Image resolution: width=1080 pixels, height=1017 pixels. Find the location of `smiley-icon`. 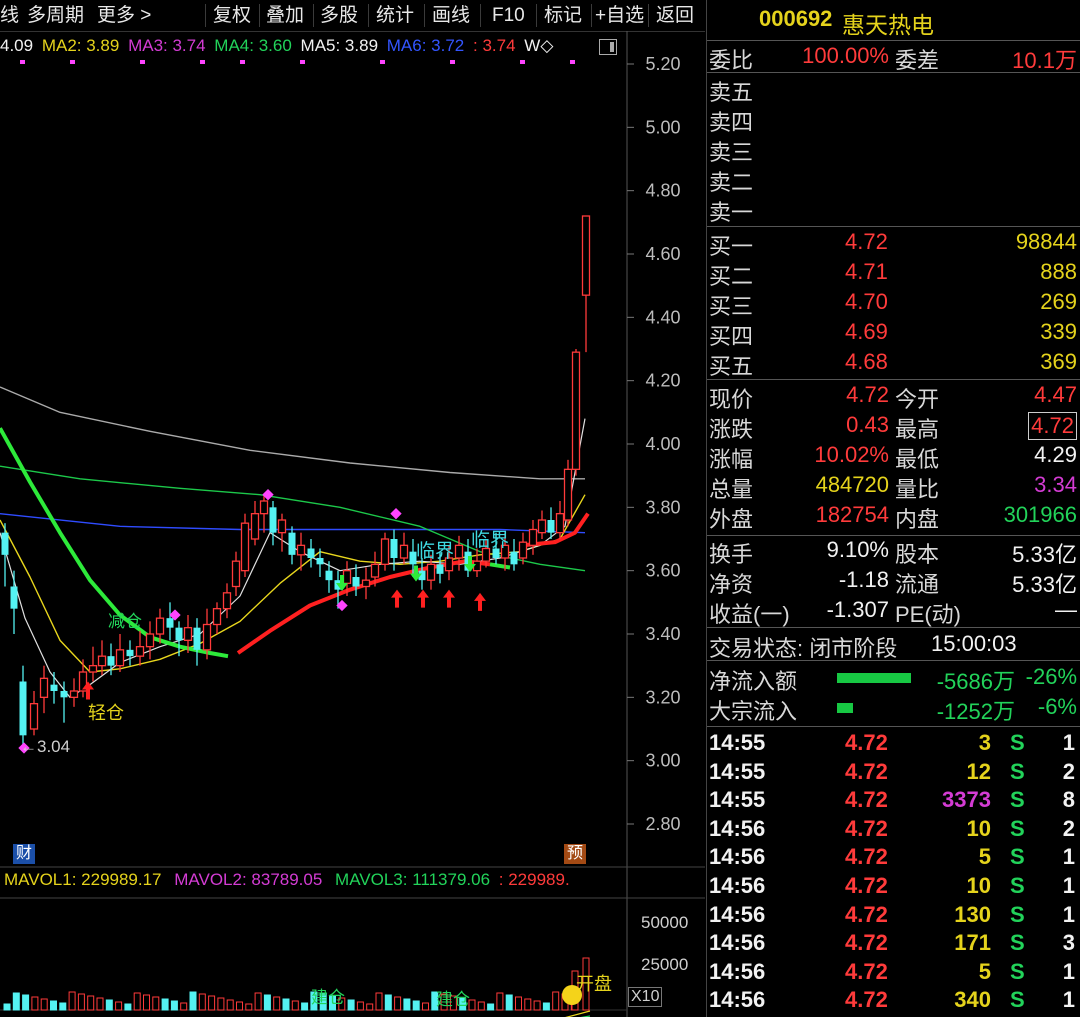

smiley-icon is located at coordinates (572, 995).